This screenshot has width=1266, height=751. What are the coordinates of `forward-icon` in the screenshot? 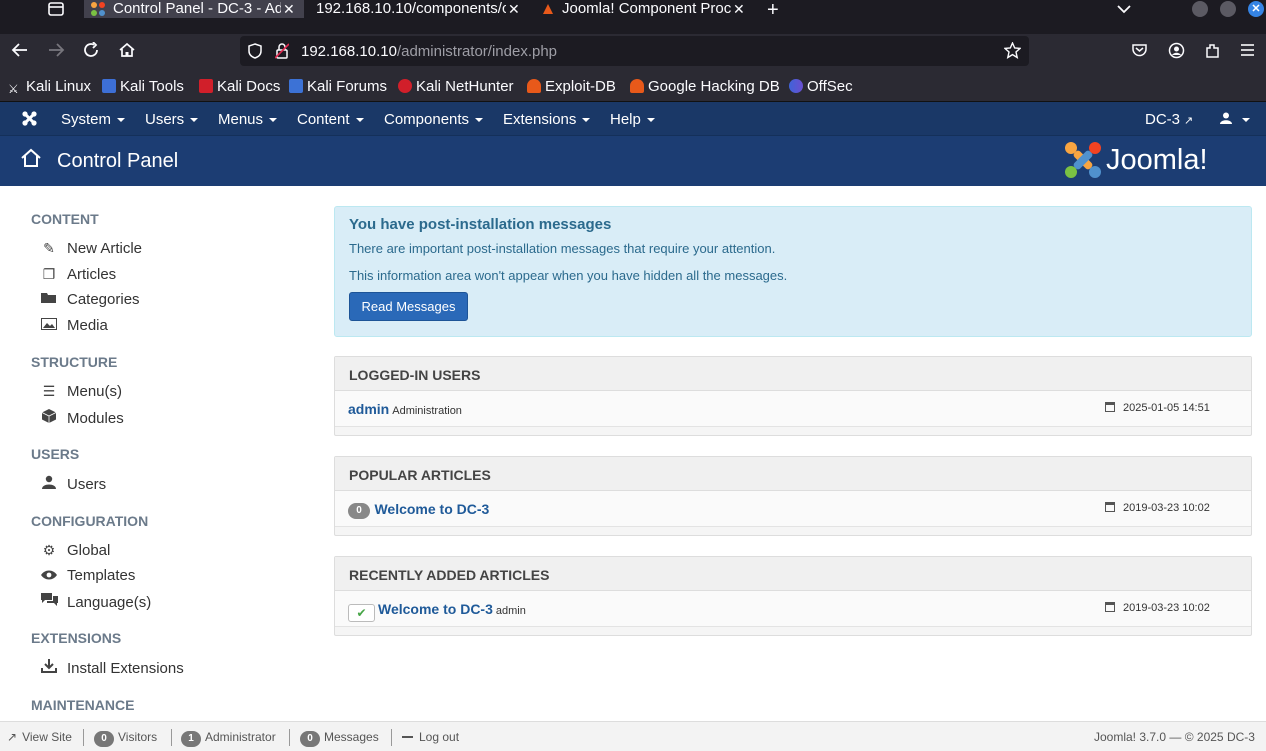 It's located at (56, 51).